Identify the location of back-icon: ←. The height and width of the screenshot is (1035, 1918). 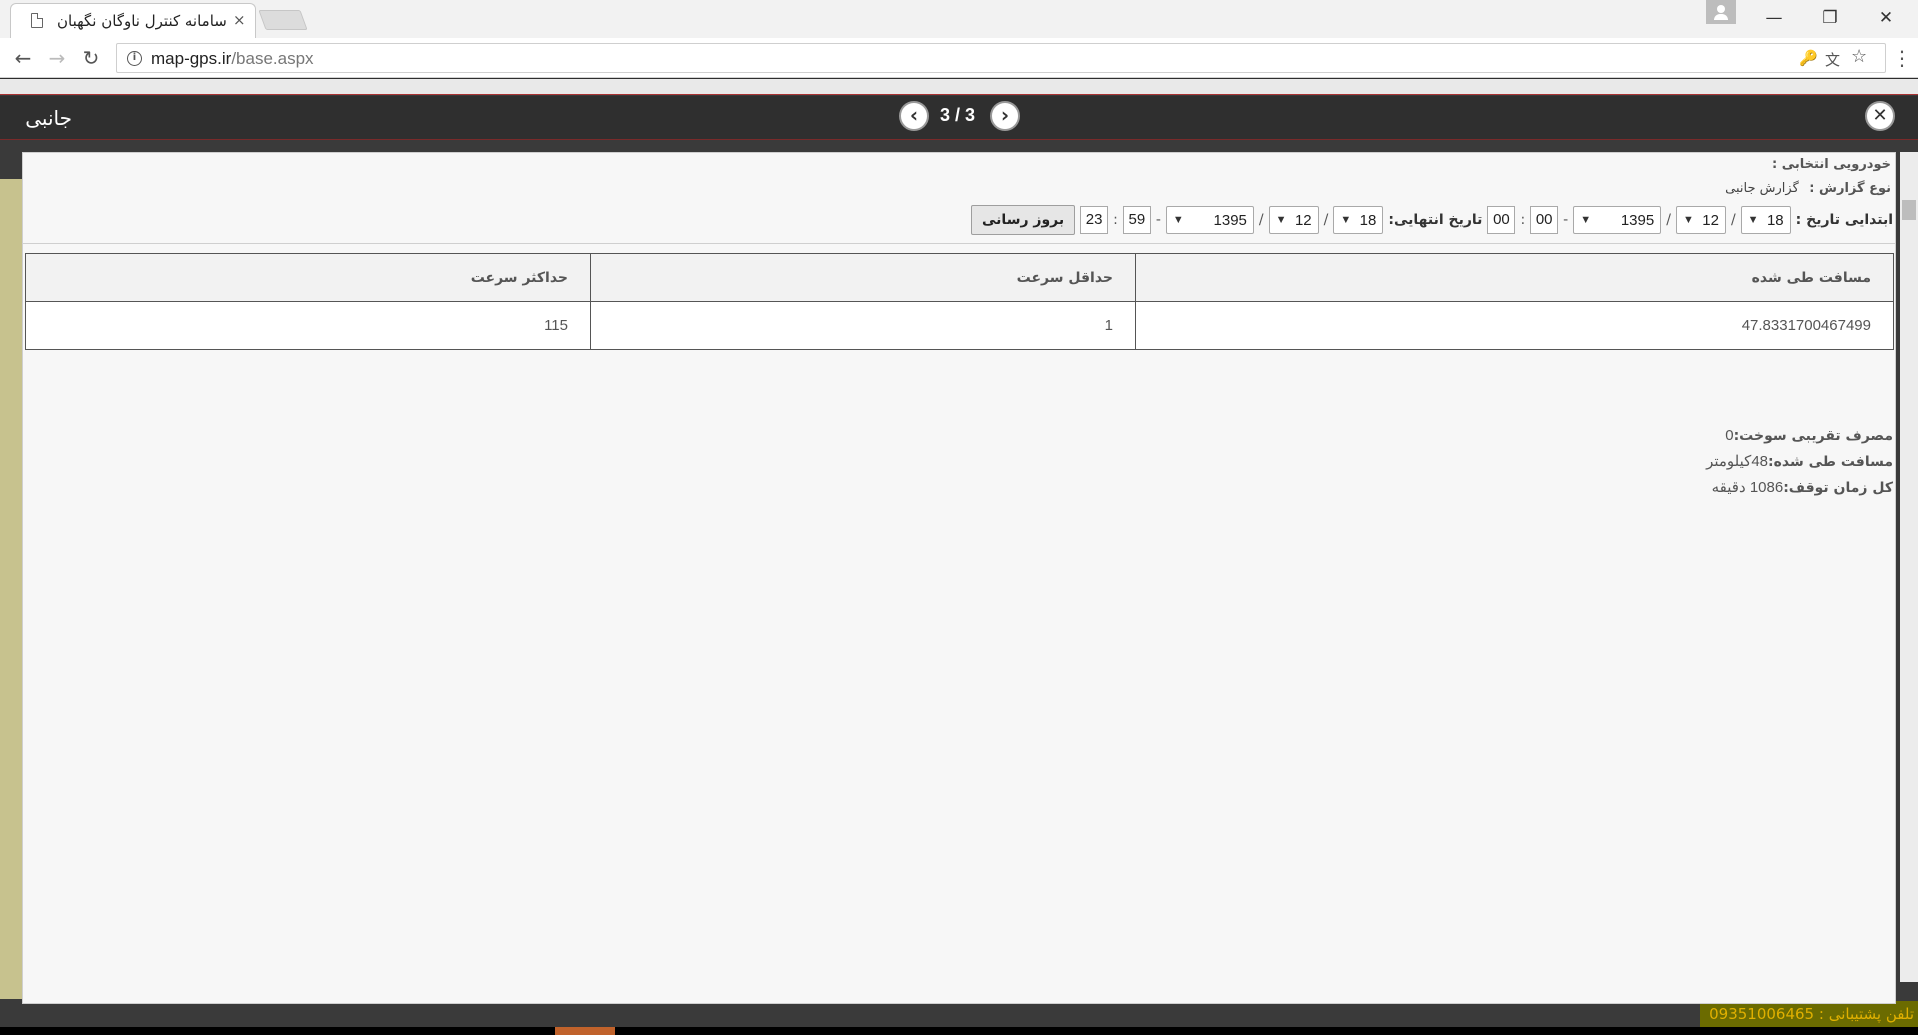
(23, 58).